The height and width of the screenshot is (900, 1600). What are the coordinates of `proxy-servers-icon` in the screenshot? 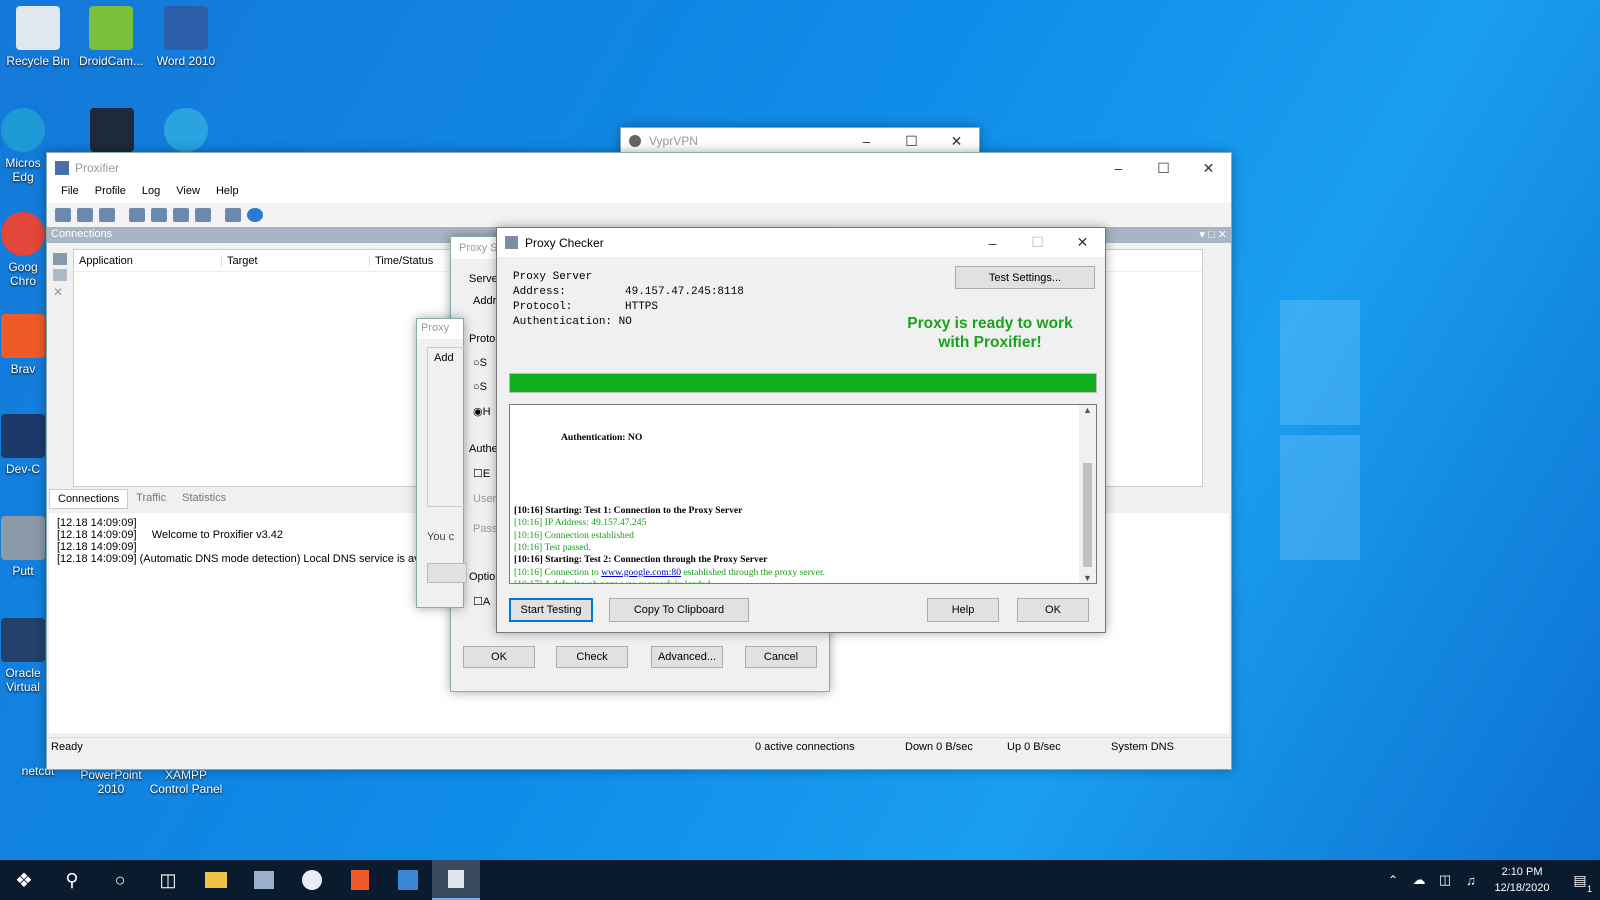 It's located at (63, 215).